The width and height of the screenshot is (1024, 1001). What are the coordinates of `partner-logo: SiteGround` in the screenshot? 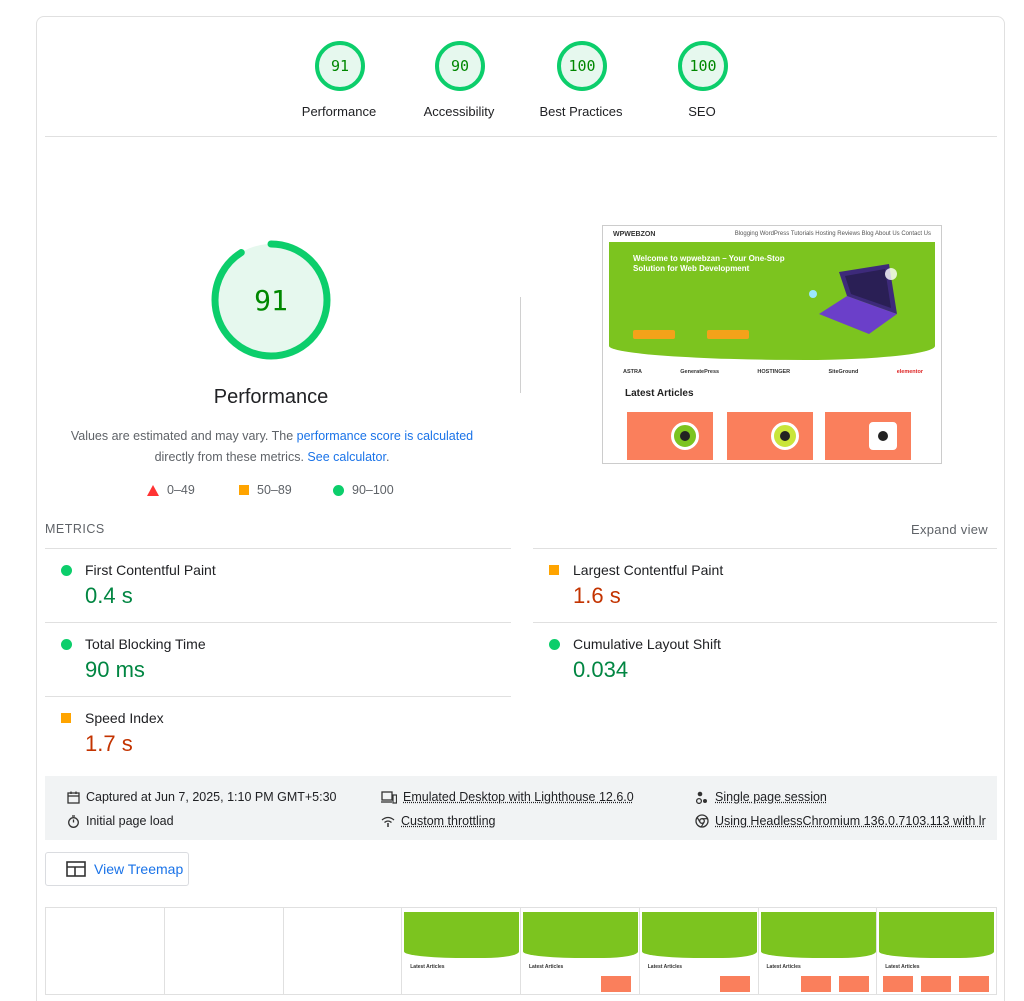 It's located at (843, 372).